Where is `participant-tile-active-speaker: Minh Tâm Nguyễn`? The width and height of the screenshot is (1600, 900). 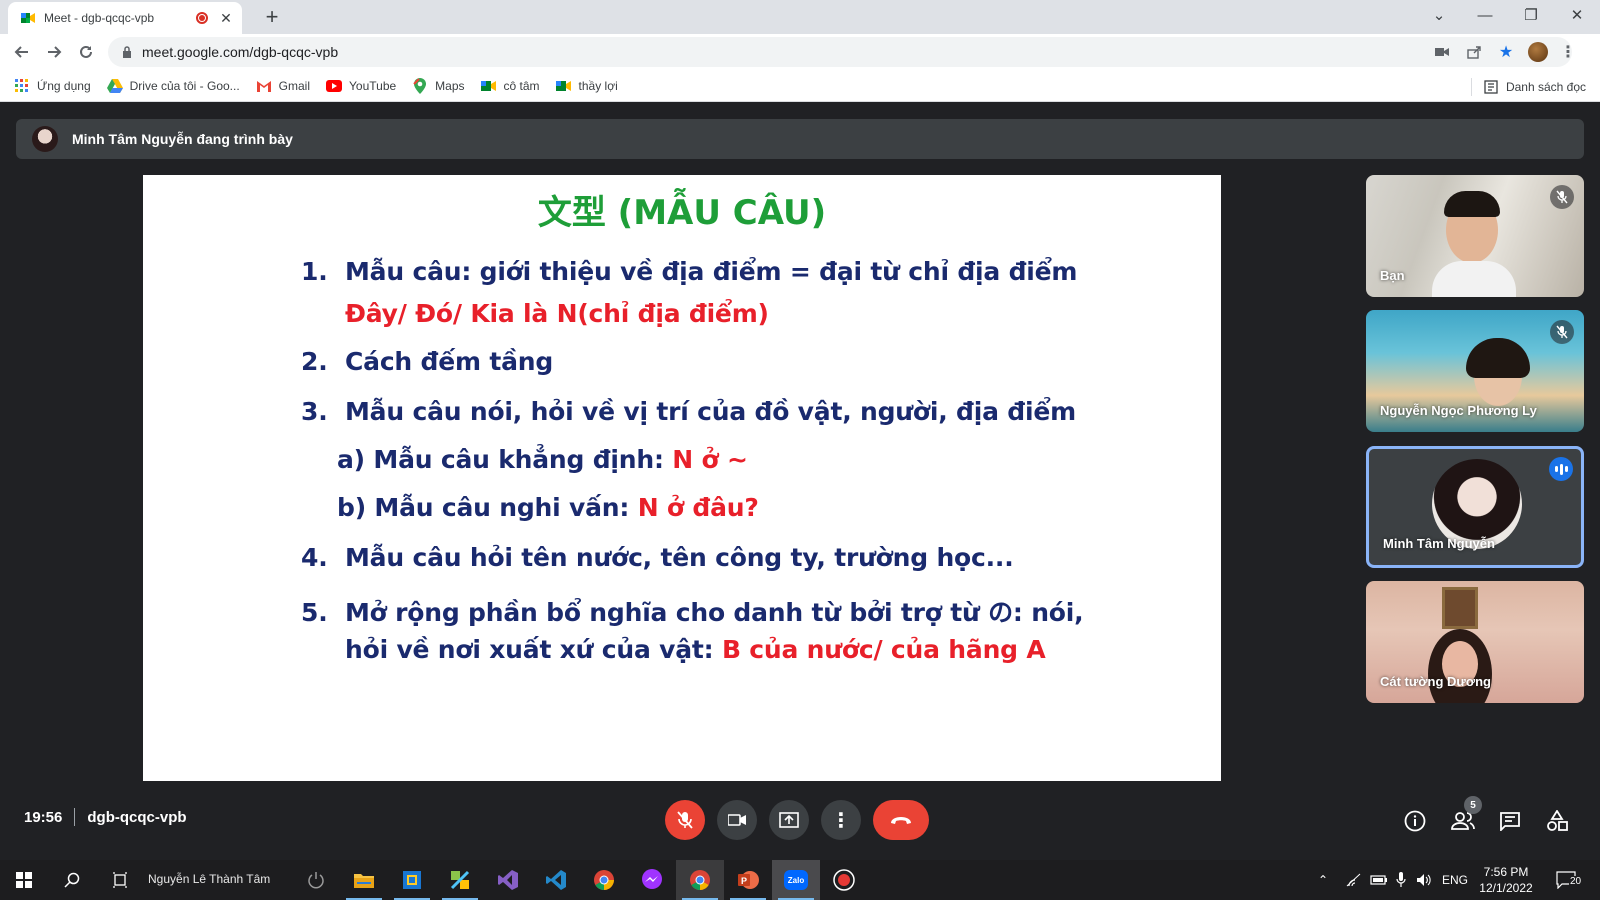 participant-tile-active-speaker: Minh Tâm Nguyễn is located at coordinates (1475, 507).